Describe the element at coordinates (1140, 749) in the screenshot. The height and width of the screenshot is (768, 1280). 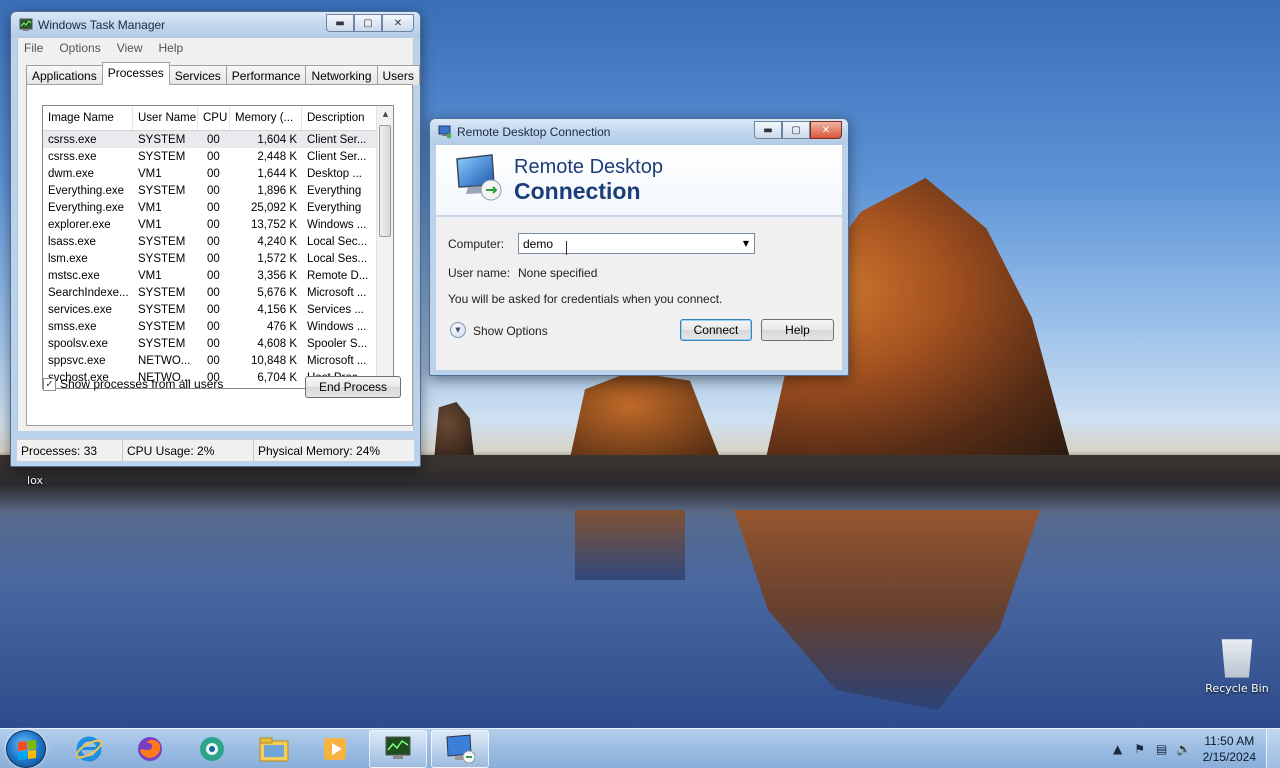
I see `action-center-flag-icon: ⚑` at that location.